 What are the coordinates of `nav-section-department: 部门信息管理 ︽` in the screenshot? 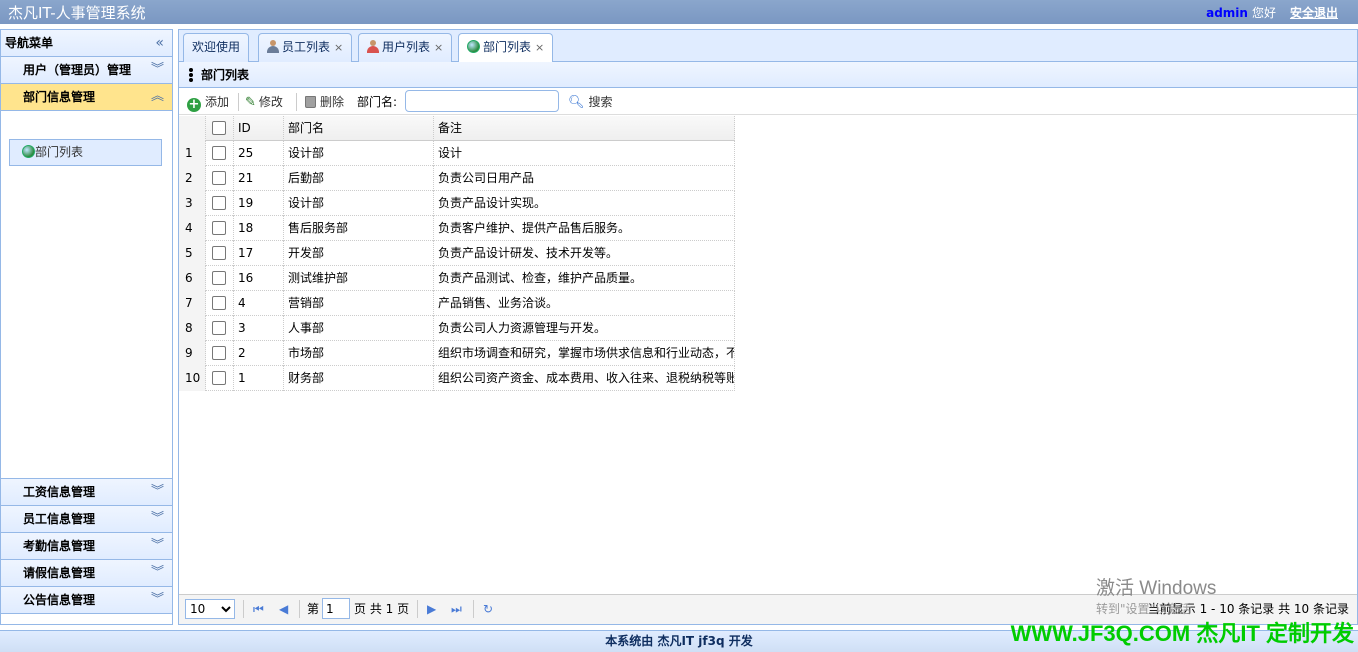 It's located at (86, 97).